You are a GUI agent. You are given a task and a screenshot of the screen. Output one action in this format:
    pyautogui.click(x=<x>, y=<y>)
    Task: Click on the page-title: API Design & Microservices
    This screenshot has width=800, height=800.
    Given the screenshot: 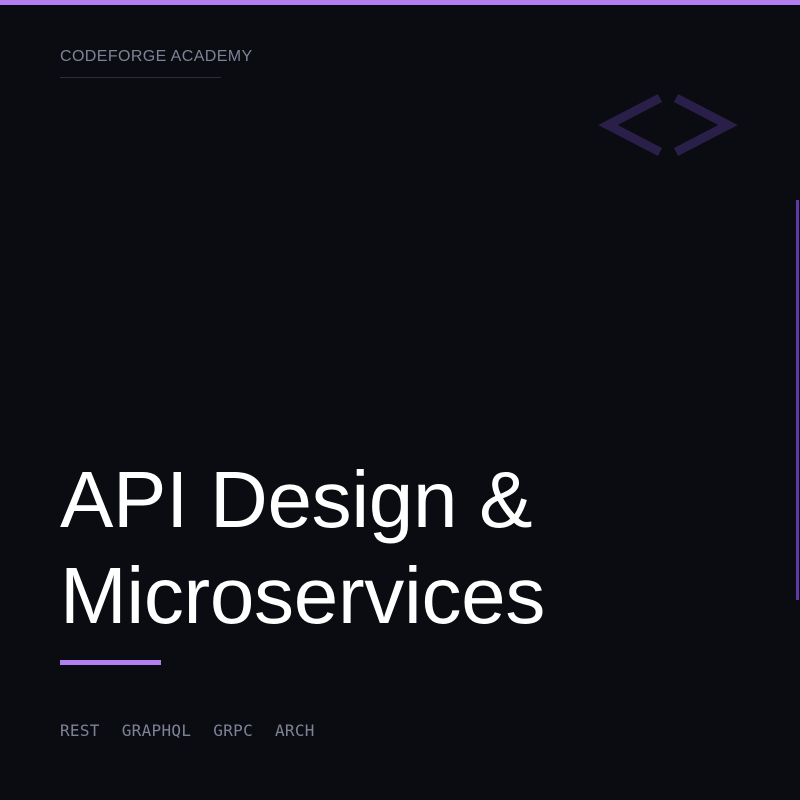 What is the action you would take?
    pyautogui.click(x=302, y=548)
    